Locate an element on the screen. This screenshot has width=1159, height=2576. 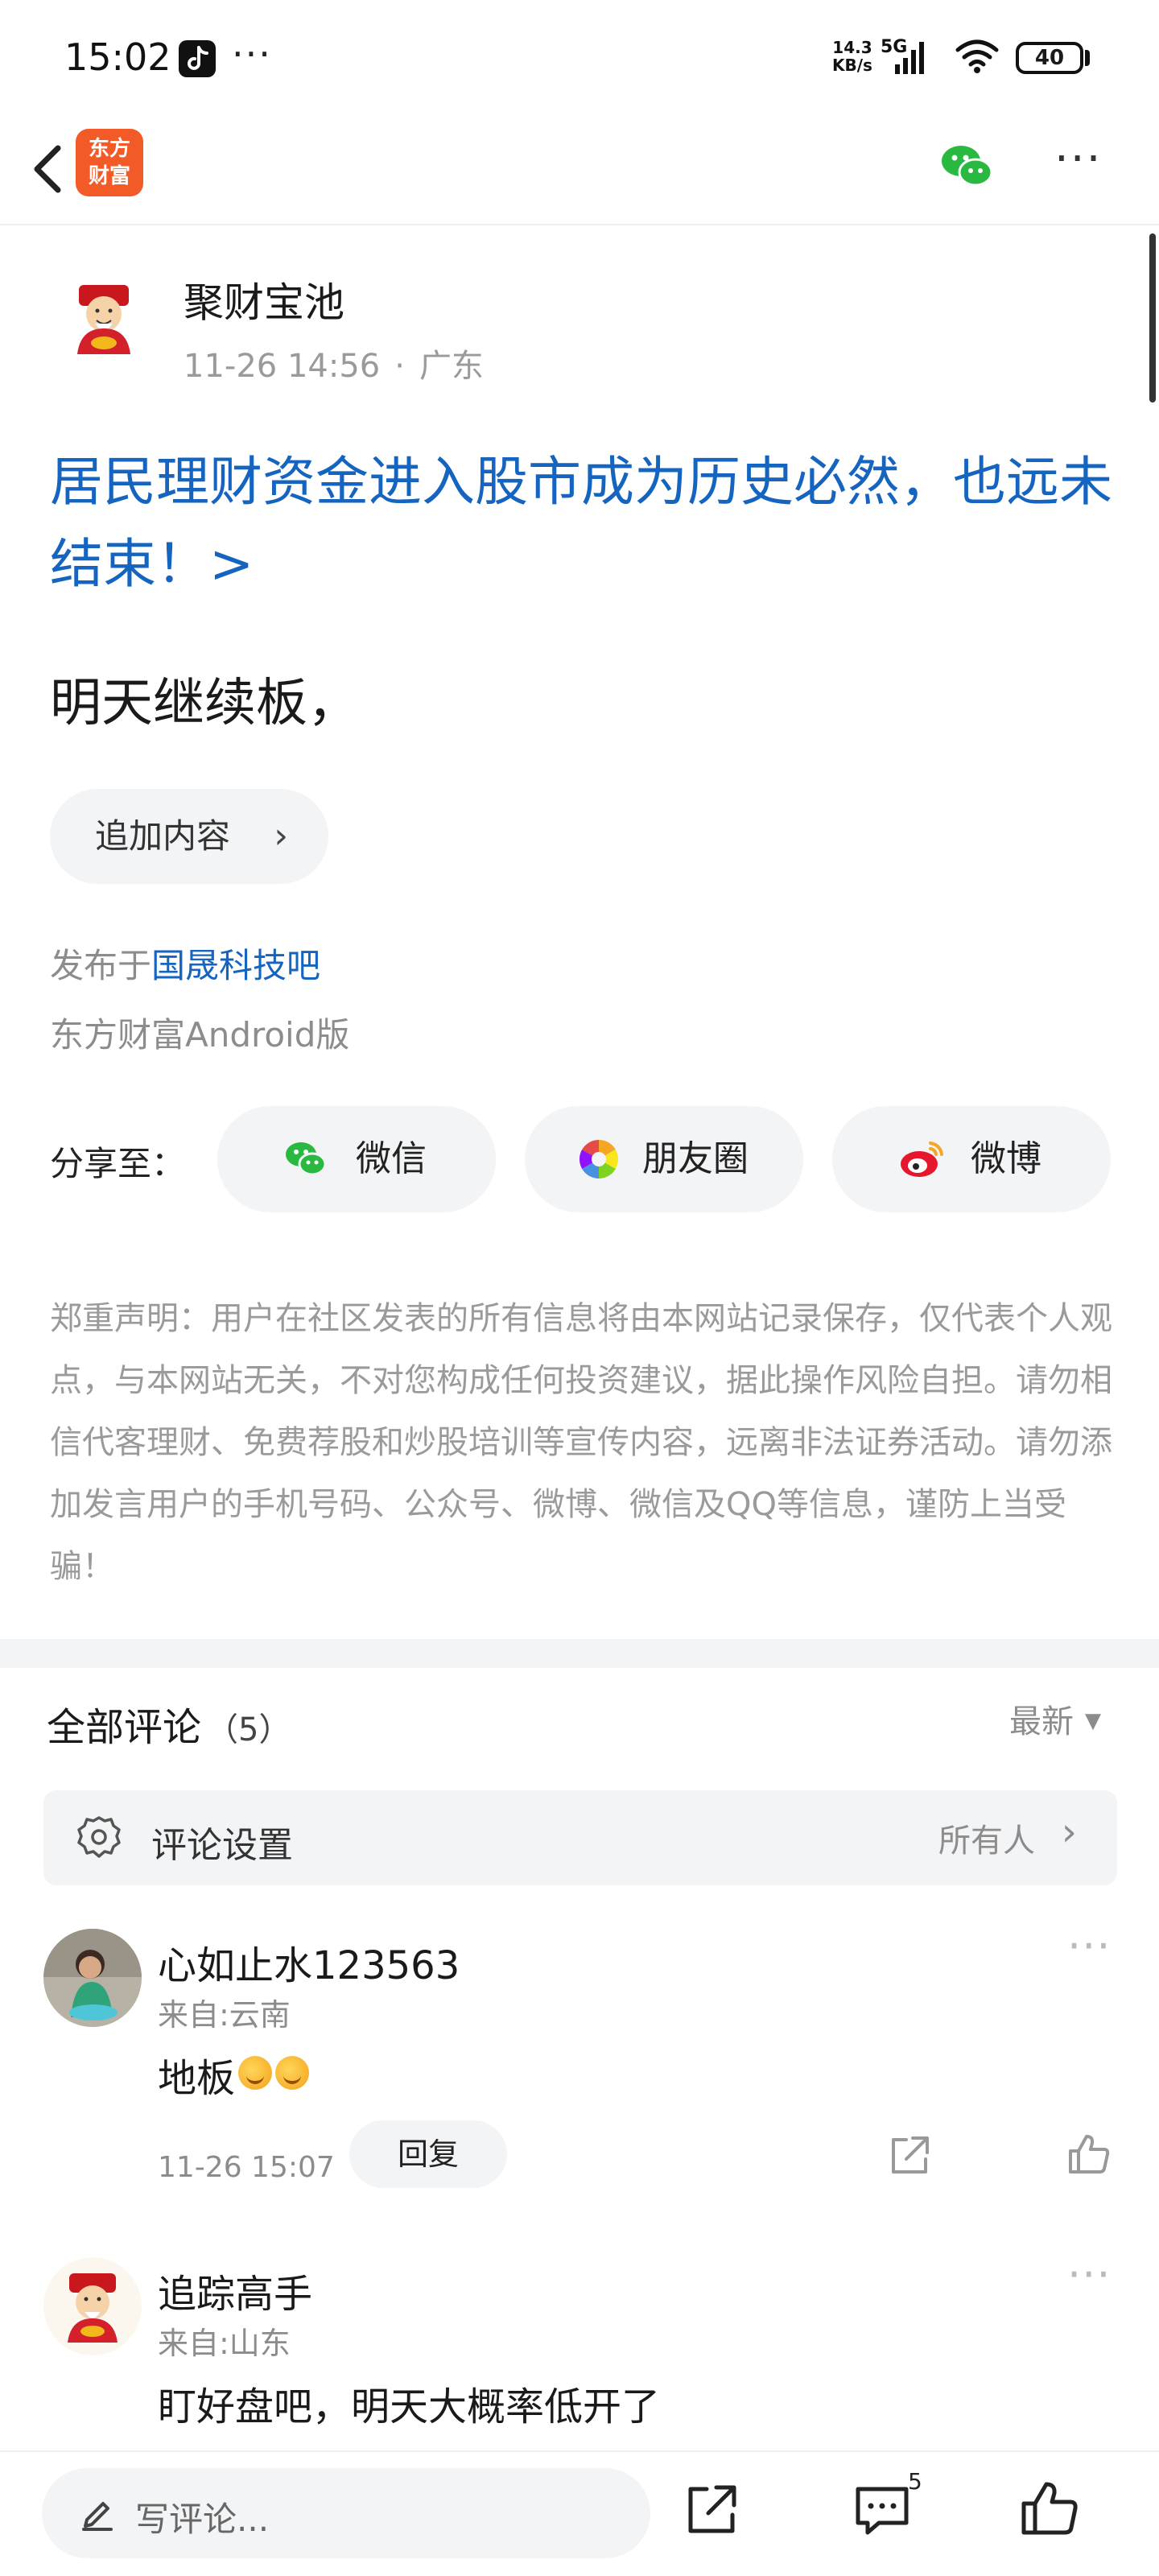
pencil-icon is located at coordinates (97, 2516).